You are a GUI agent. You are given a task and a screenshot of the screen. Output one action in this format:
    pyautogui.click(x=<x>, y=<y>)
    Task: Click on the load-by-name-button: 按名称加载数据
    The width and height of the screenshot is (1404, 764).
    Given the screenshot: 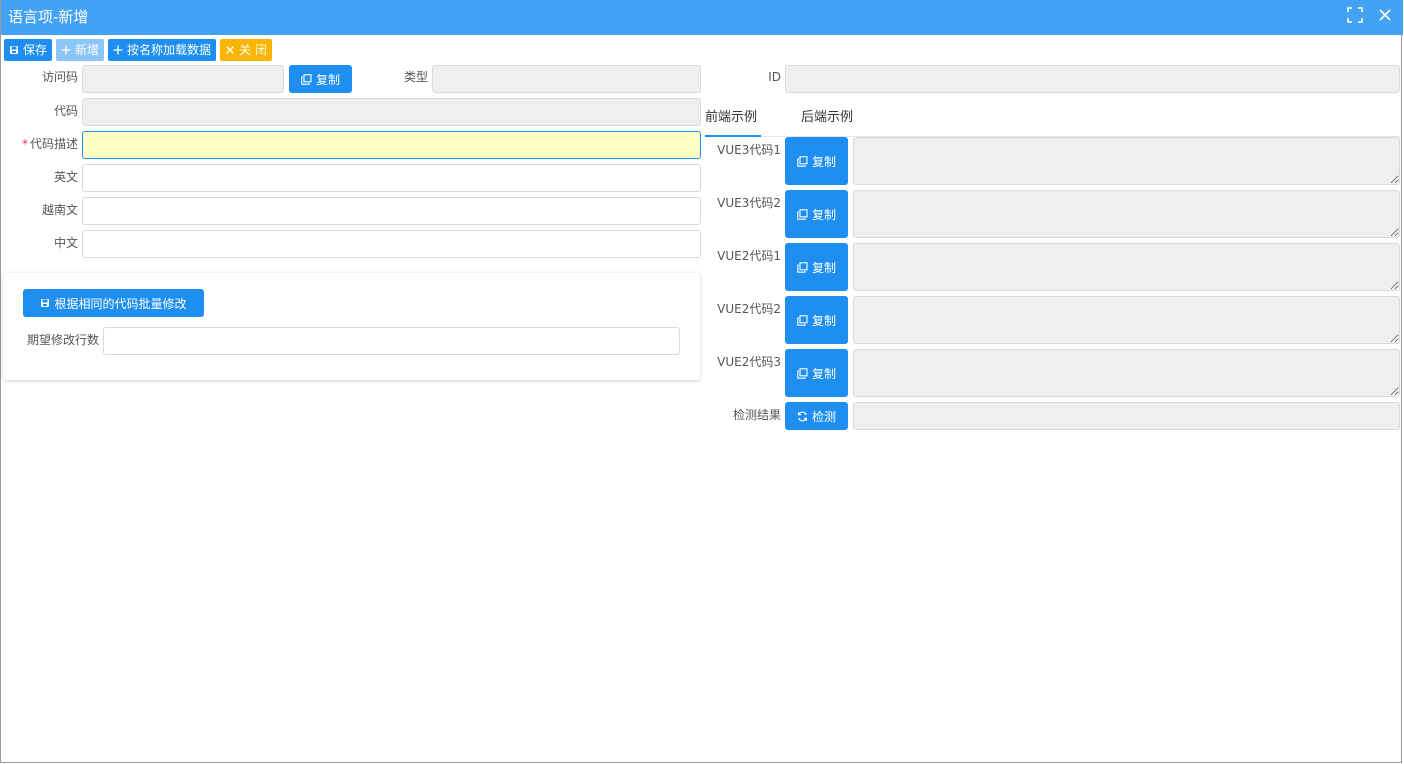 What is the action you would take?
    pyautogui.click(x=162, y=50)
    